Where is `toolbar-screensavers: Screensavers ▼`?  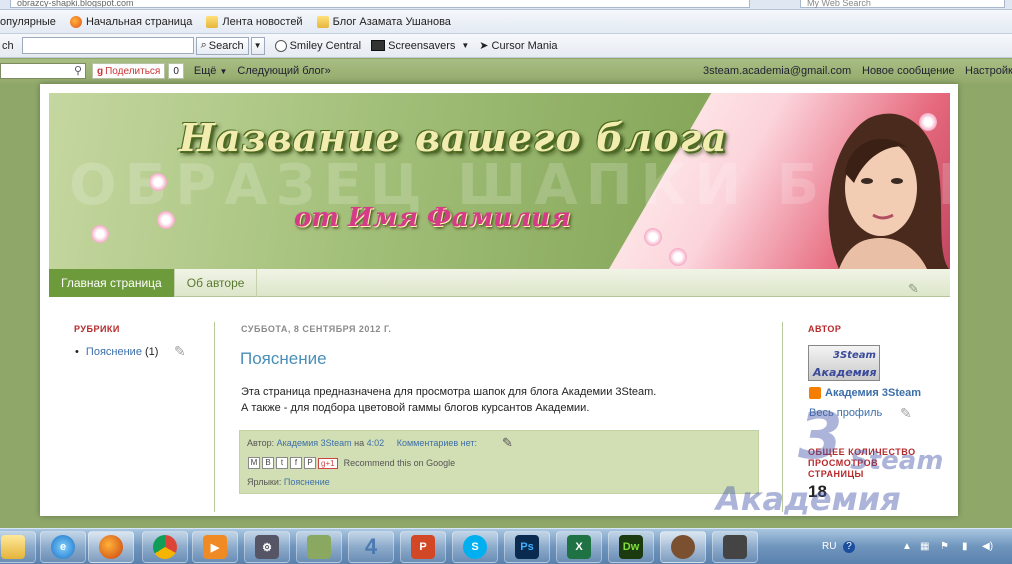 toolbar-screensavers: Screensavers ▼ is located at coordinates (420, 46).